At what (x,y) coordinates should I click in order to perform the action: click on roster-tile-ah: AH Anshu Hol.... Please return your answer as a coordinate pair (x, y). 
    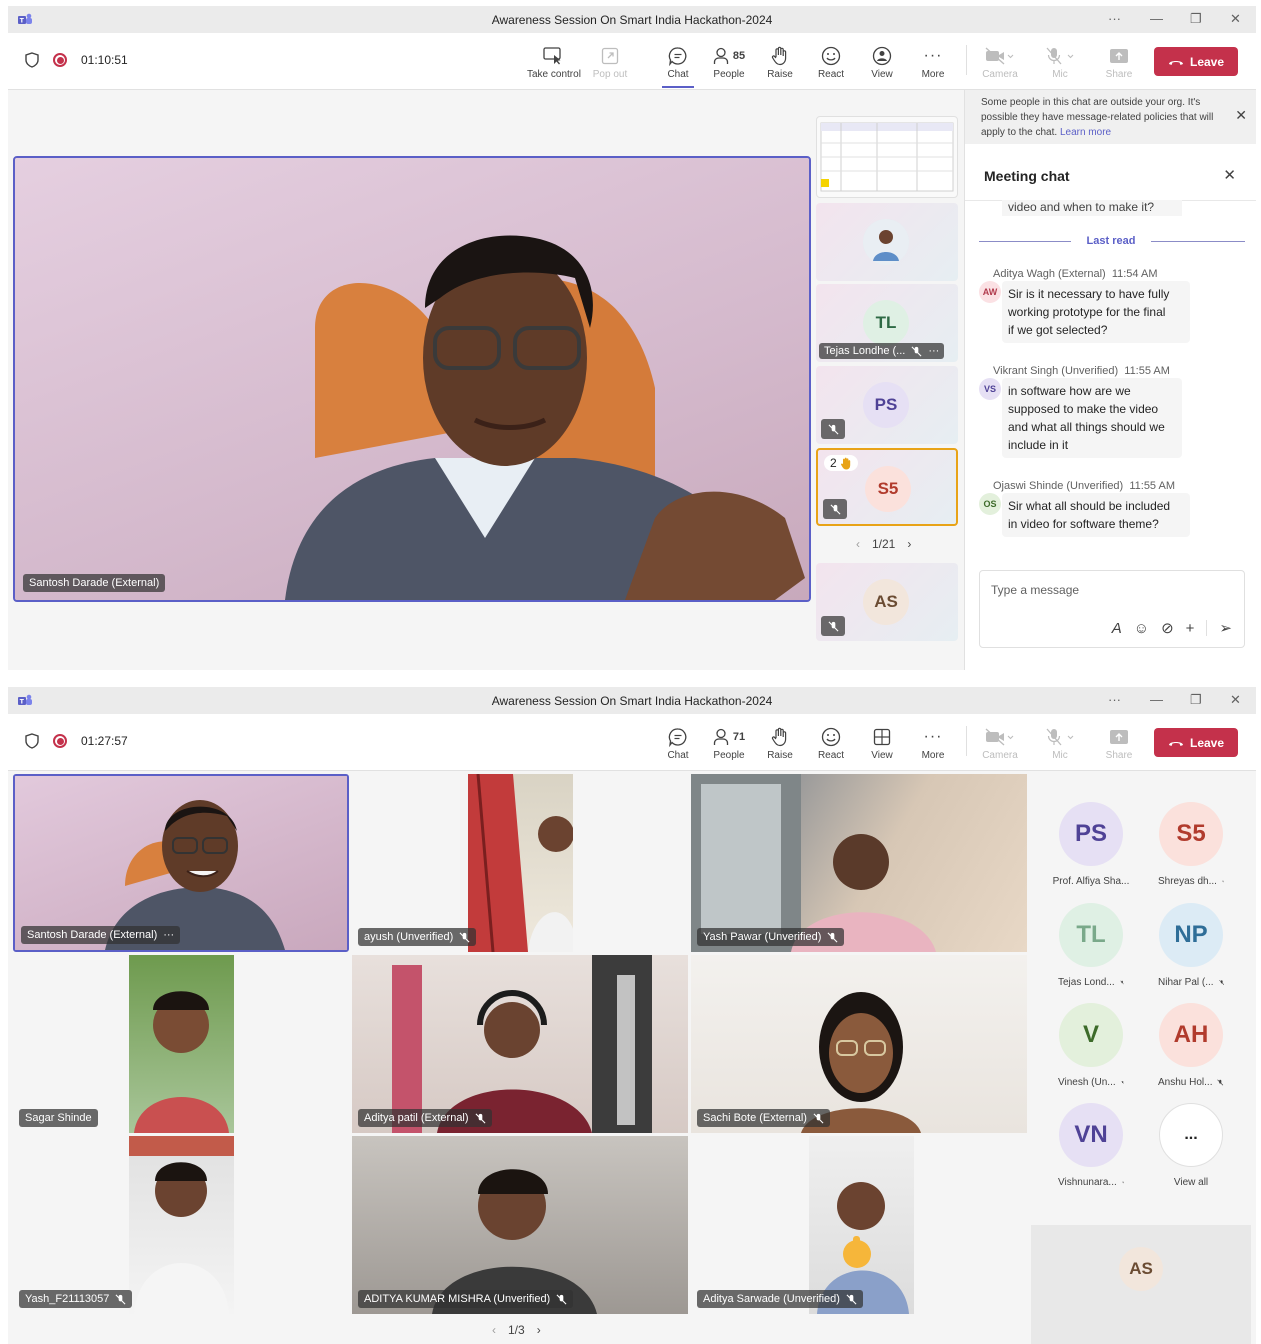
    Looking at the image, I should click on (1191, 1045).